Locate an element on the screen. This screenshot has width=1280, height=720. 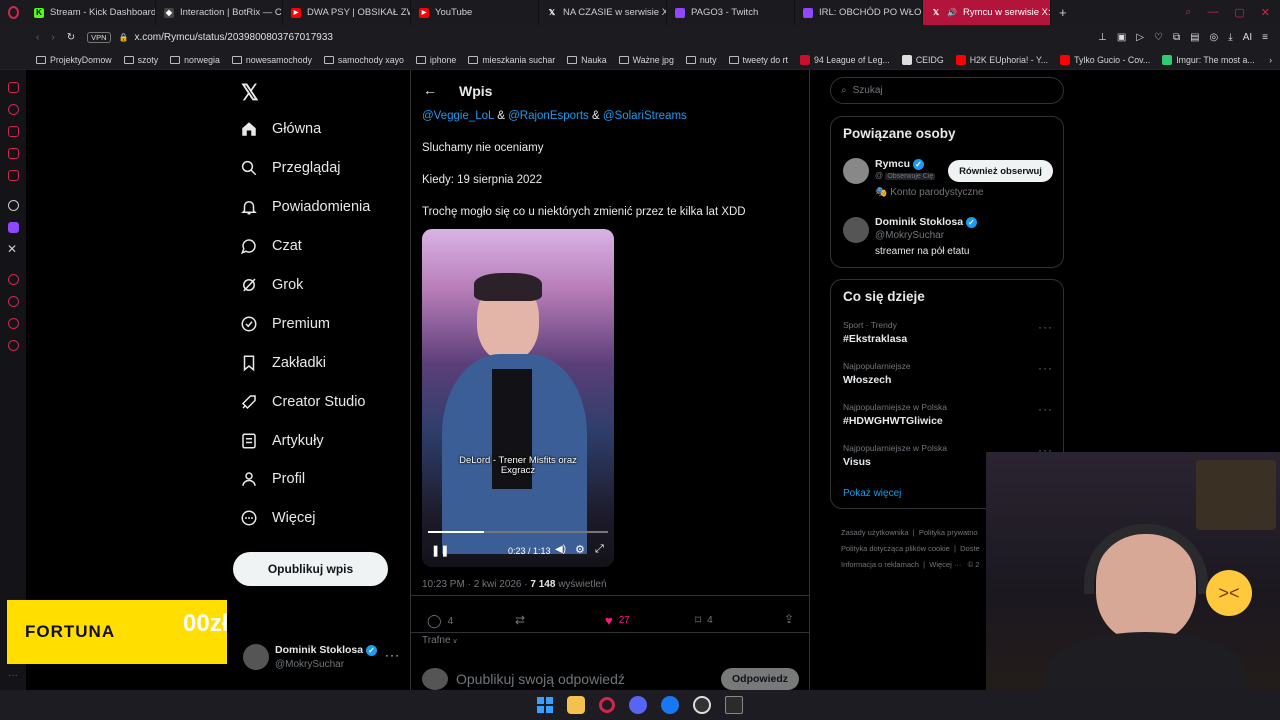
nav-notifications: Powiadomienia is located at coordinates (305, 207).